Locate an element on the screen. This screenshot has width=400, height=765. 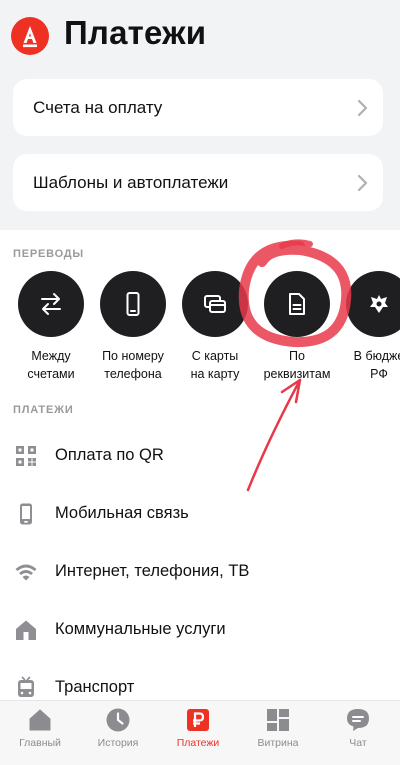
tab-payments: Платежи is located at coordinates (198, 728).